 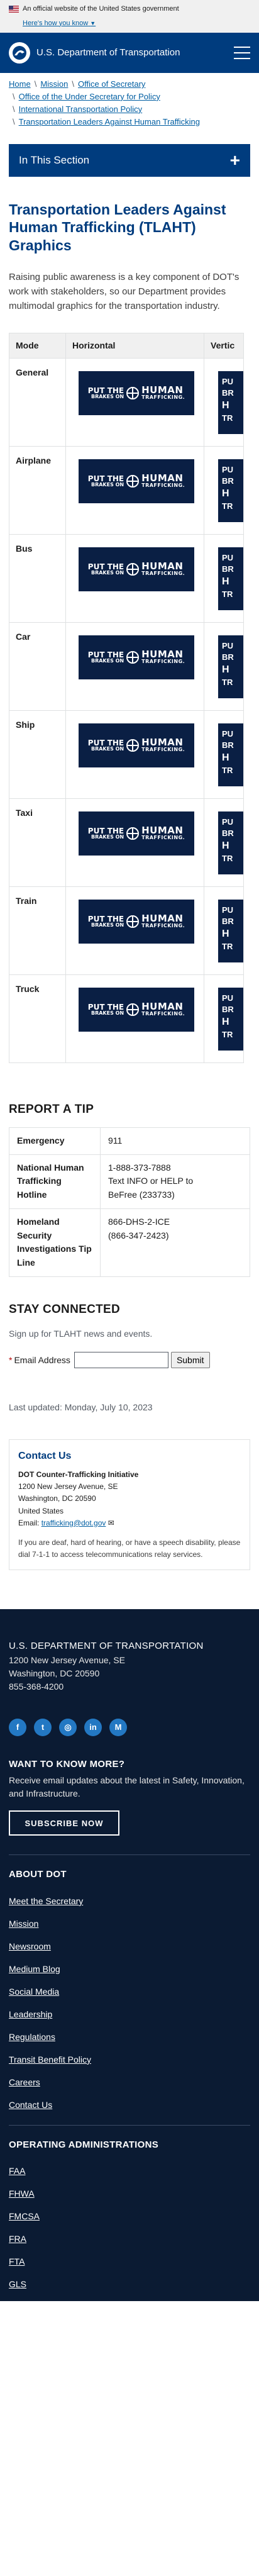 I want to click on about-link: Transit Benefit Policy, so click(x=129, y=2059).